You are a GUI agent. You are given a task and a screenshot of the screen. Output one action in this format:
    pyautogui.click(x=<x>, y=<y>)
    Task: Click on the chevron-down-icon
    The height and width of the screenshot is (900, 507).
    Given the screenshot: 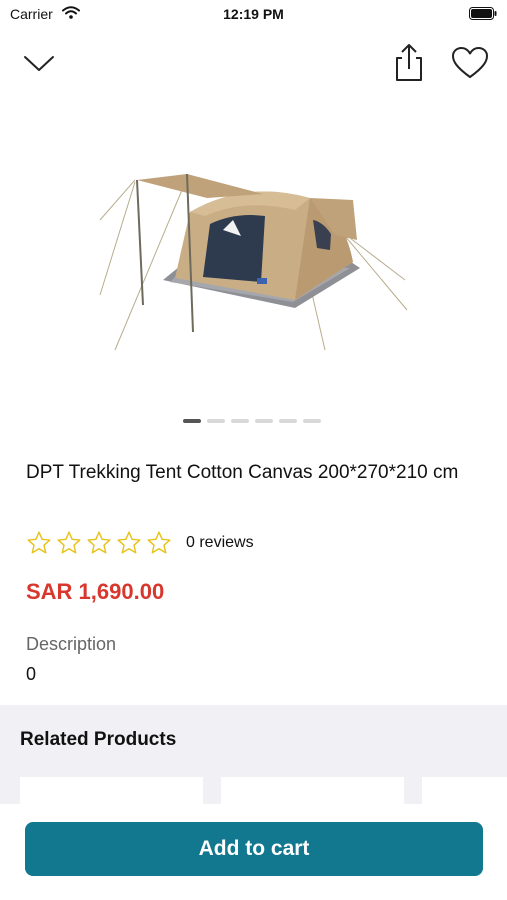 What is the action you would take?
    pyautogui.click(x=39, y=62)
    